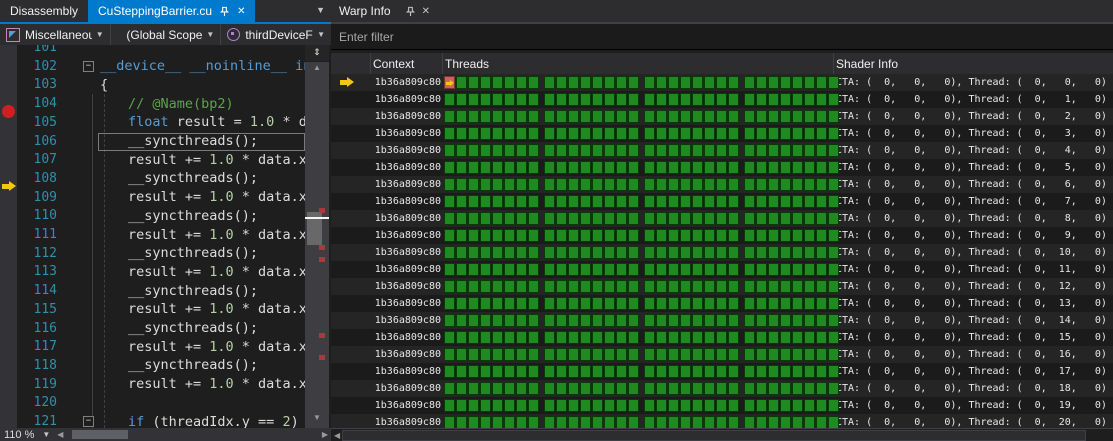  Describe the element at coordinates (152, 178) in the screenshot. I see `code-line: 108 __syncthreads();` at that location.